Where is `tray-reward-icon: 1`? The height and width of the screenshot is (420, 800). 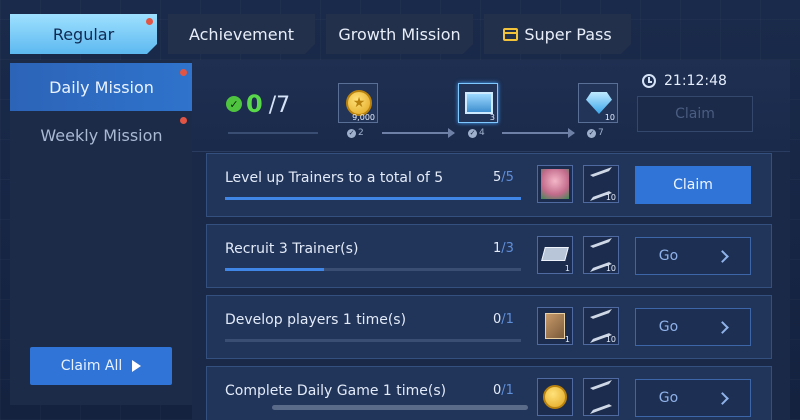
tray-reward-icon: 1 is located at coordinates (555, 255).